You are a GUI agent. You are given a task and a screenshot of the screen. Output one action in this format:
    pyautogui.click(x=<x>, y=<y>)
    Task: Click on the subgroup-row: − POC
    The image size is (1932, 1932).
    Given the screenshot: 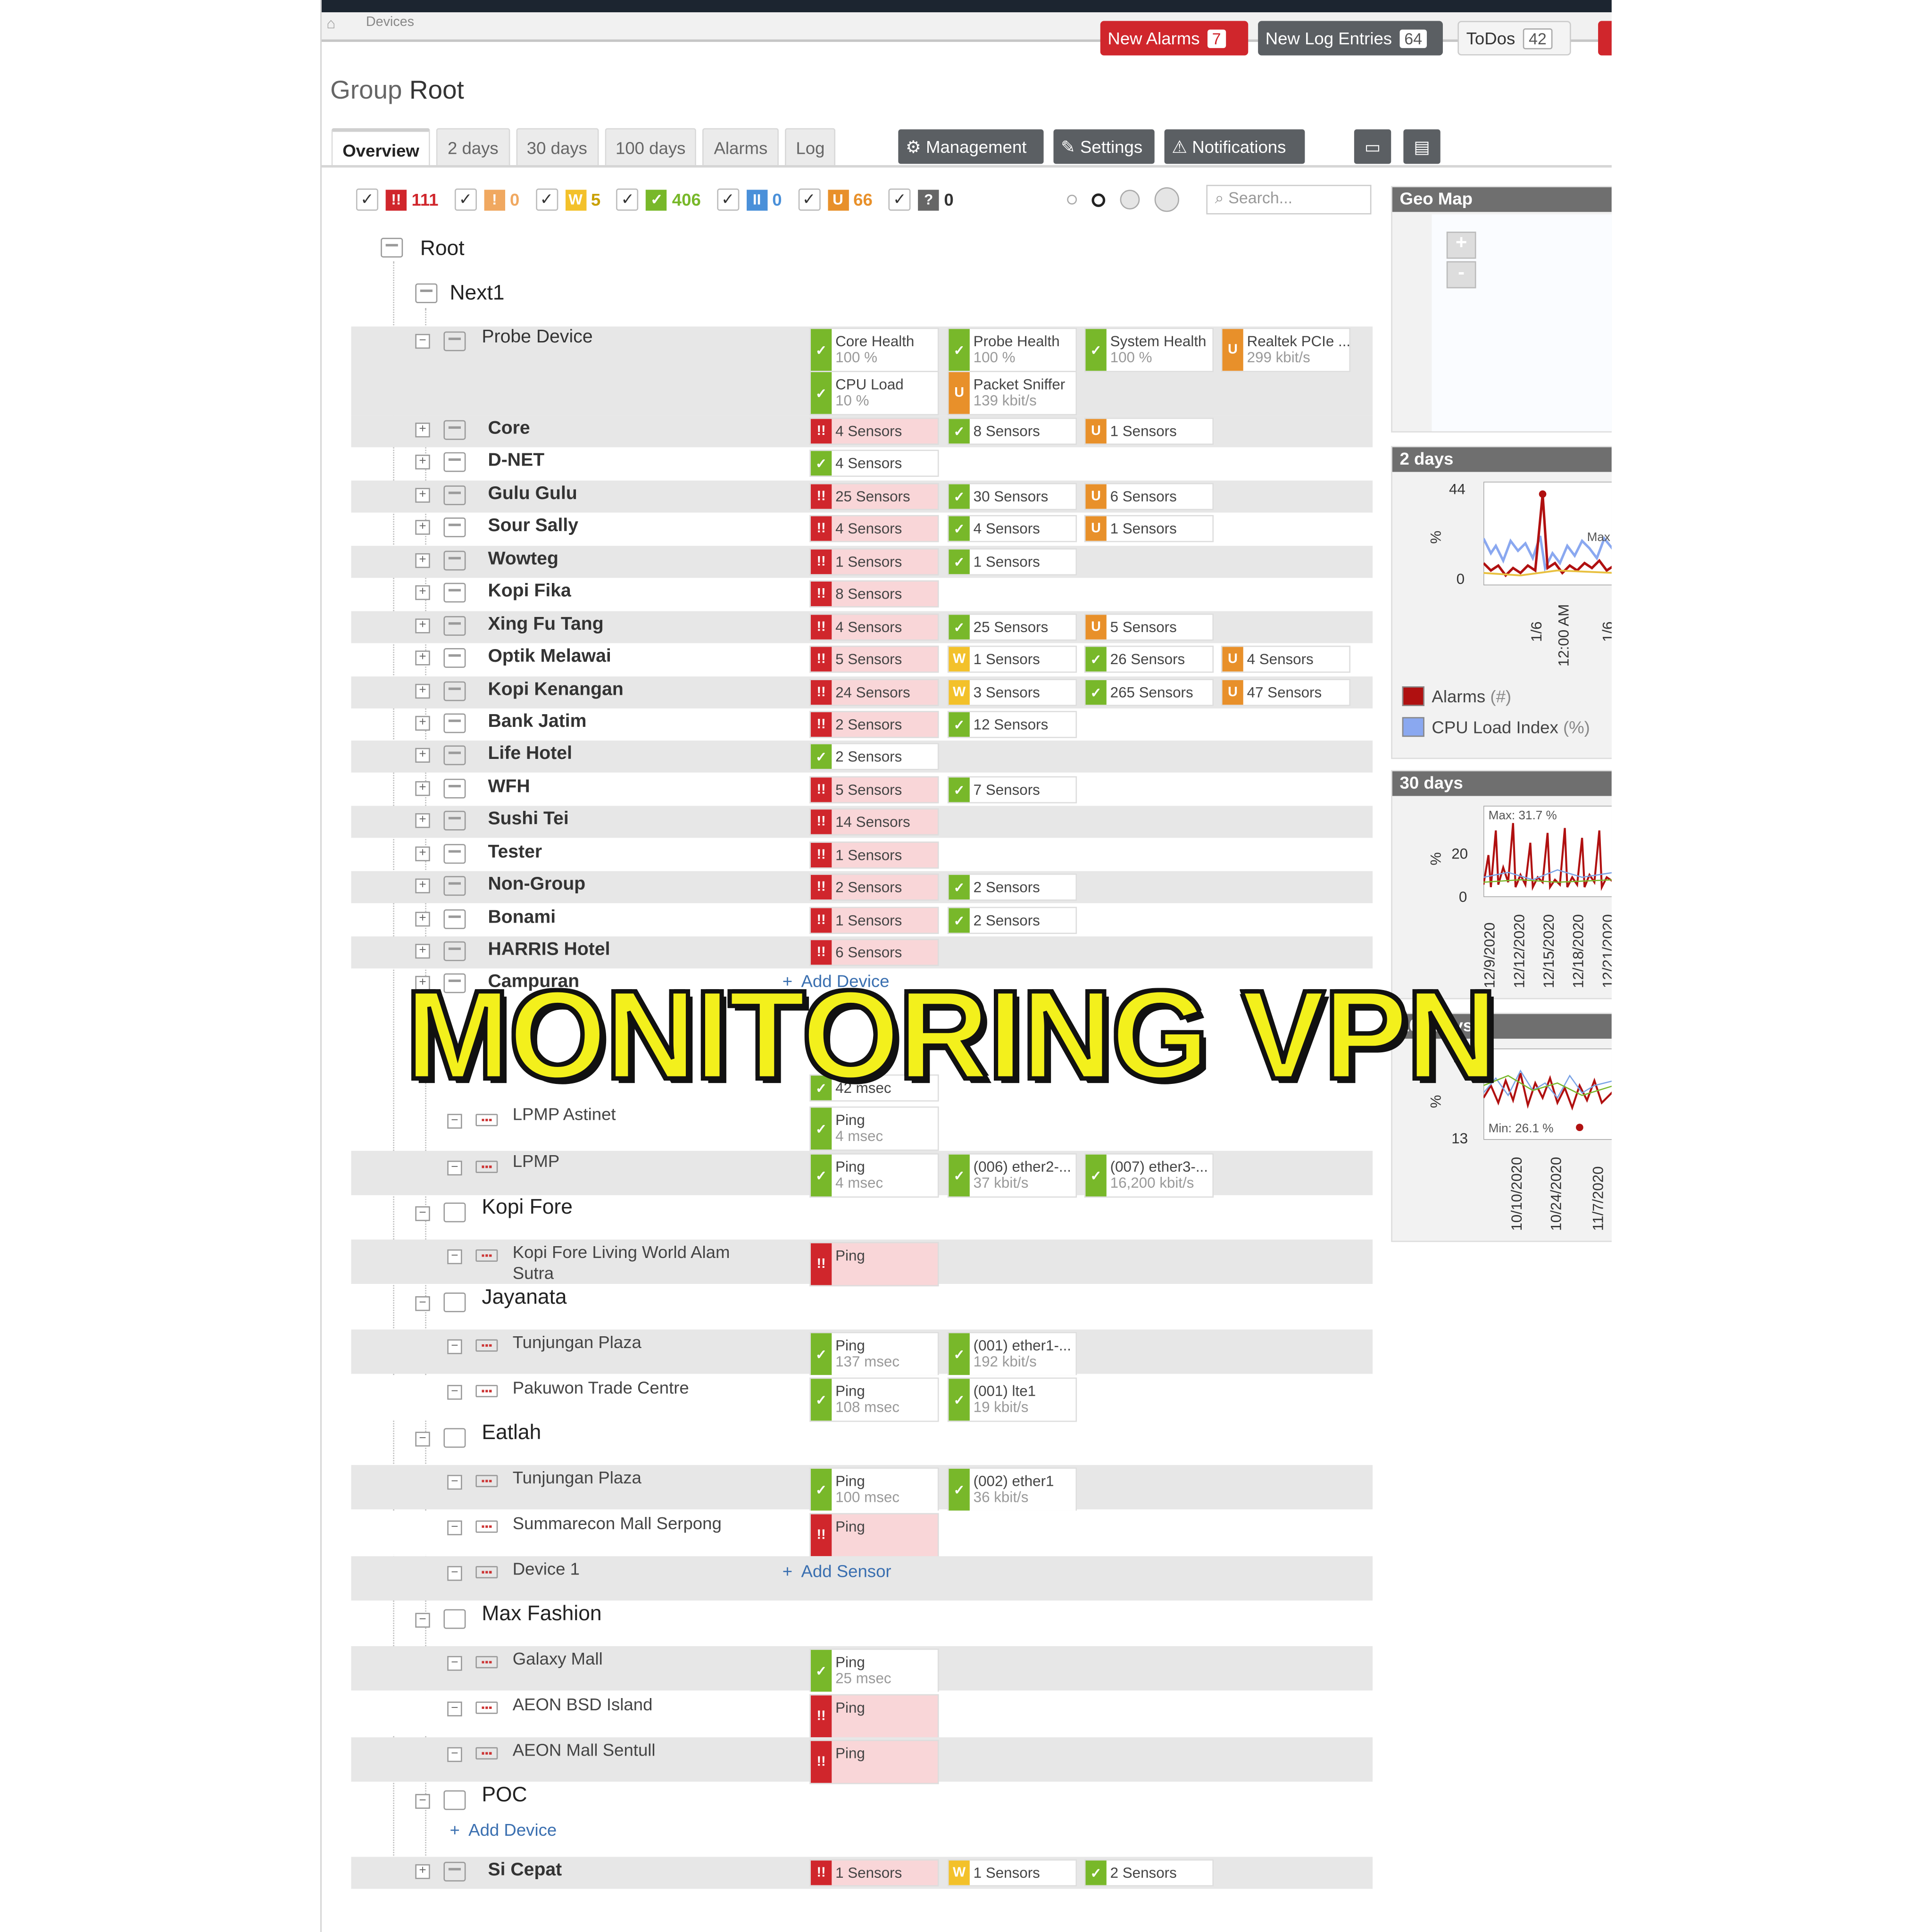 What is the action you would take?
    pyautogui.click(x=862, y=1803)
    